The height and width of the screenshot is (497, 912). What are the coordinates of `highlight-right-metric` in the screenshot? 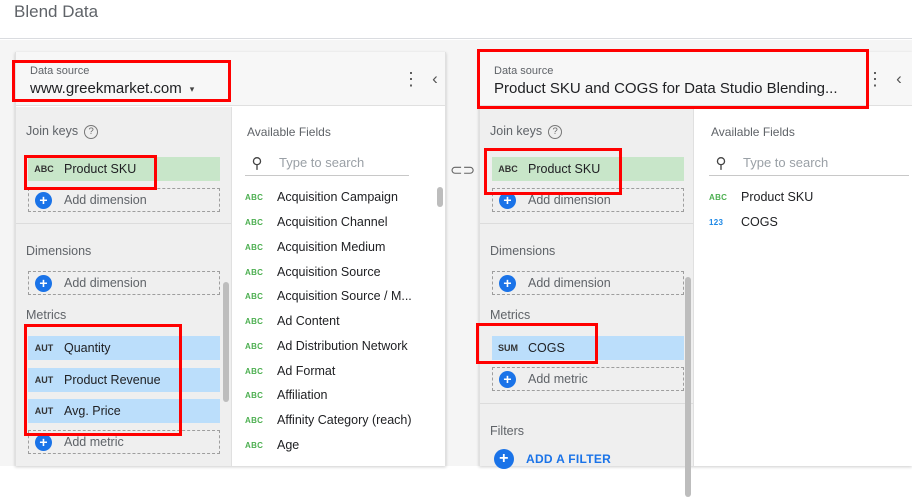 It's located at (537, 343).